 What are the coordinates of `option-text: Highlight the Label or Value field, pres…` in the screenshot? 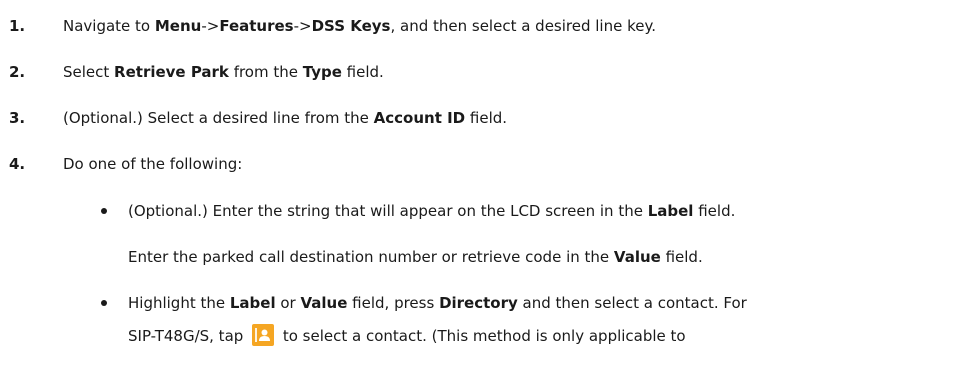 It's located at (437, 303).